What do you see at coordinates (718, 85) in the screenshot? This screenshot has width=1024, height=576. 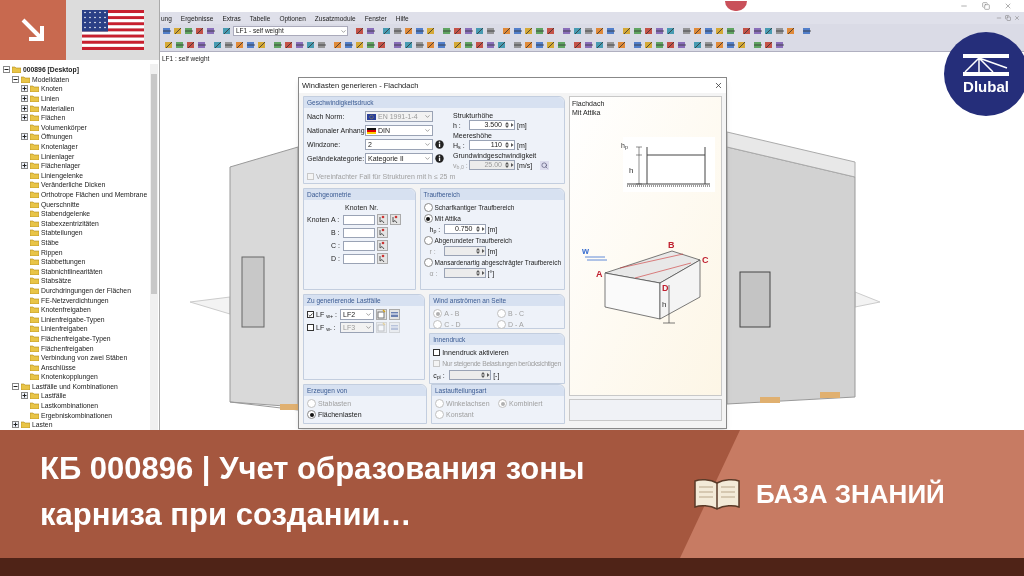 I see `close-icon` at bounding box center [718, 85].